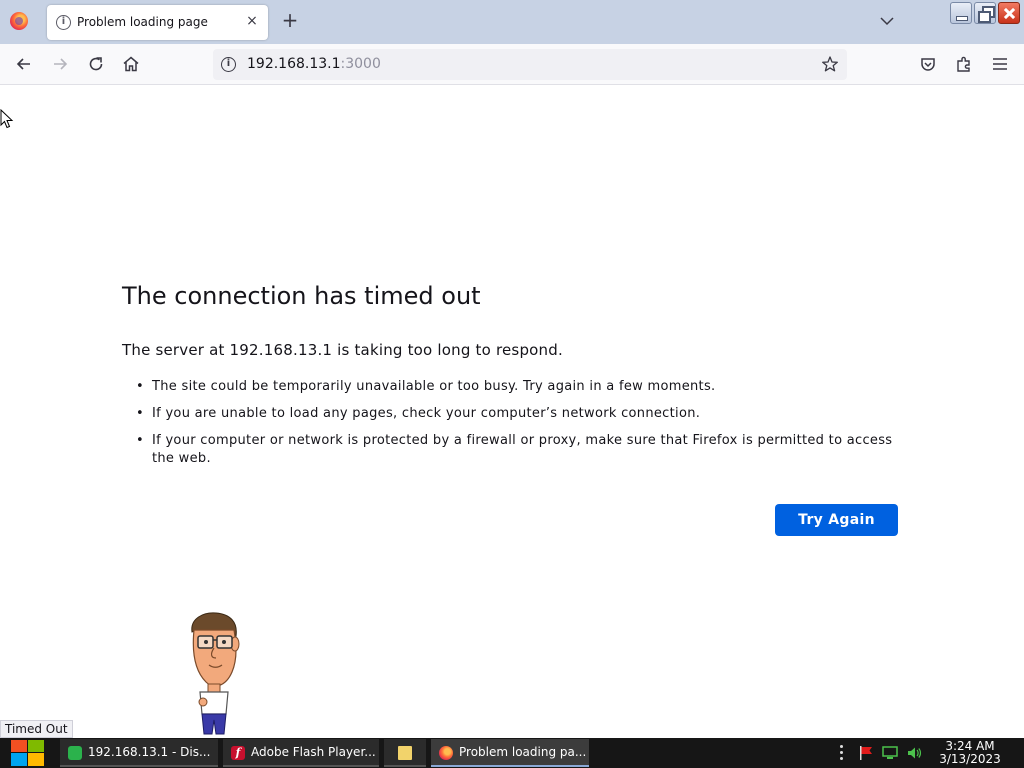  What do you see at coordinates (27, 753) in the screenshot?
I see `start-windows-icon` at bounding box center [27, 753].